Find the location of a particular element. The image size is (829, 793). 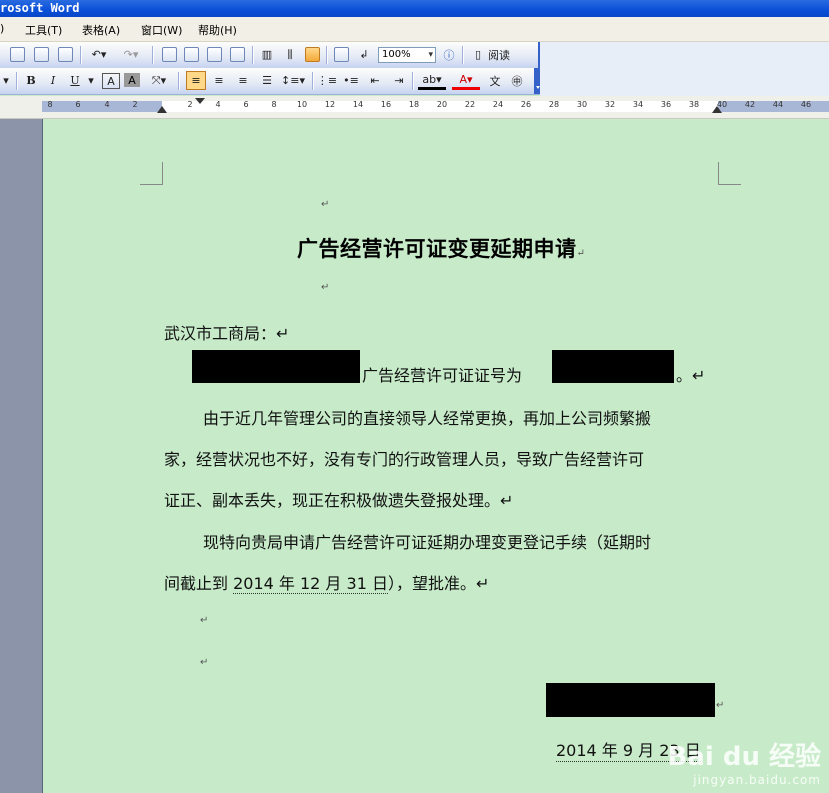

ruler-number: 46 is located at coordinates (806, 104).